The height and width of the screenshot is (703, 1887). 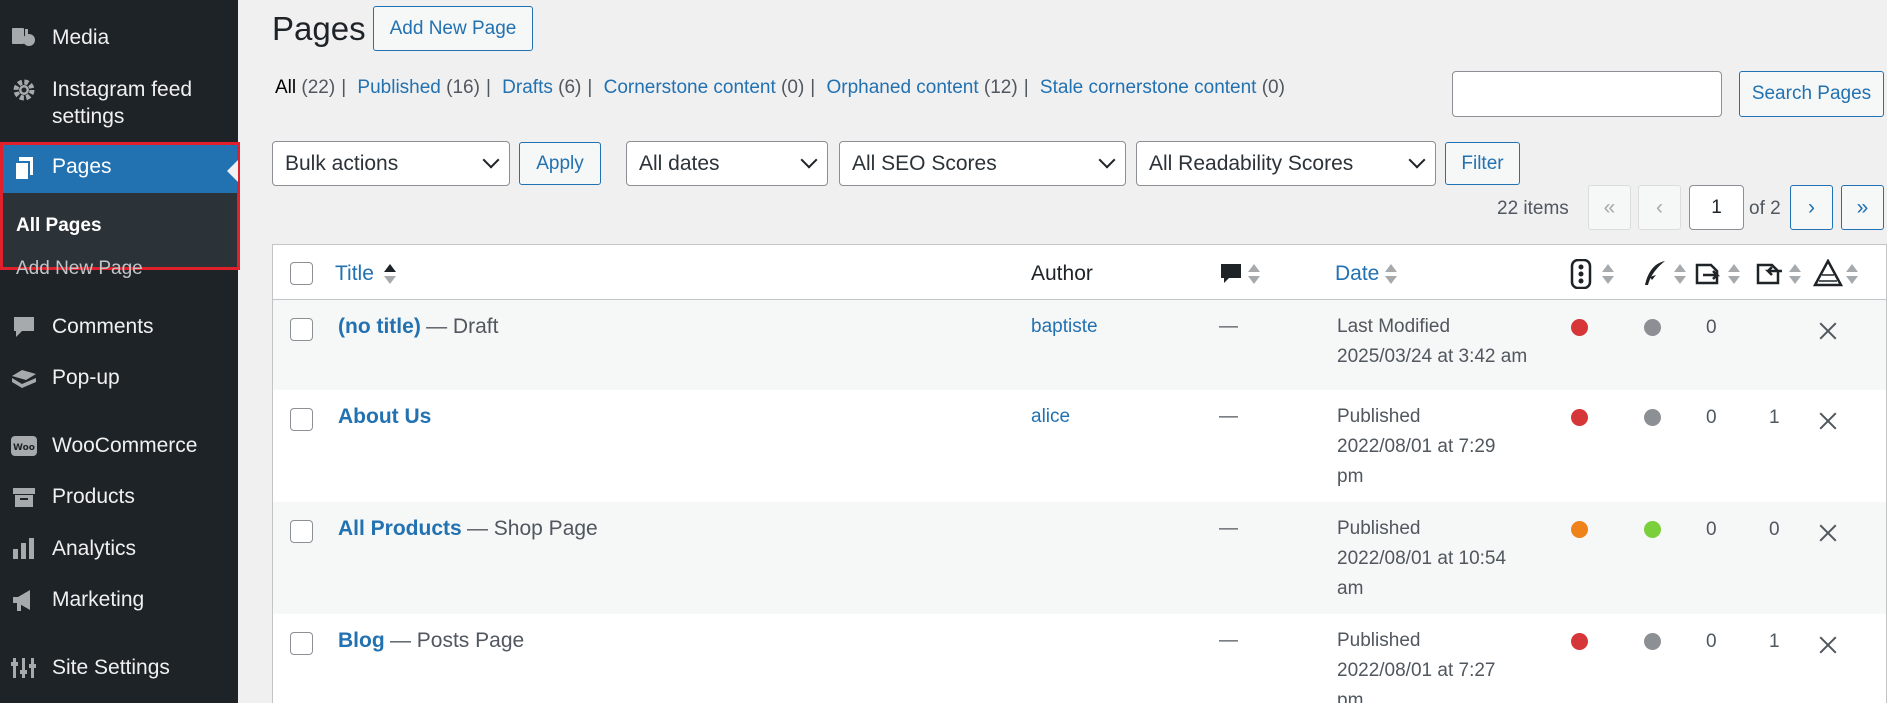 I want to click on dates-value: All dates, so click(x=679, y=163).